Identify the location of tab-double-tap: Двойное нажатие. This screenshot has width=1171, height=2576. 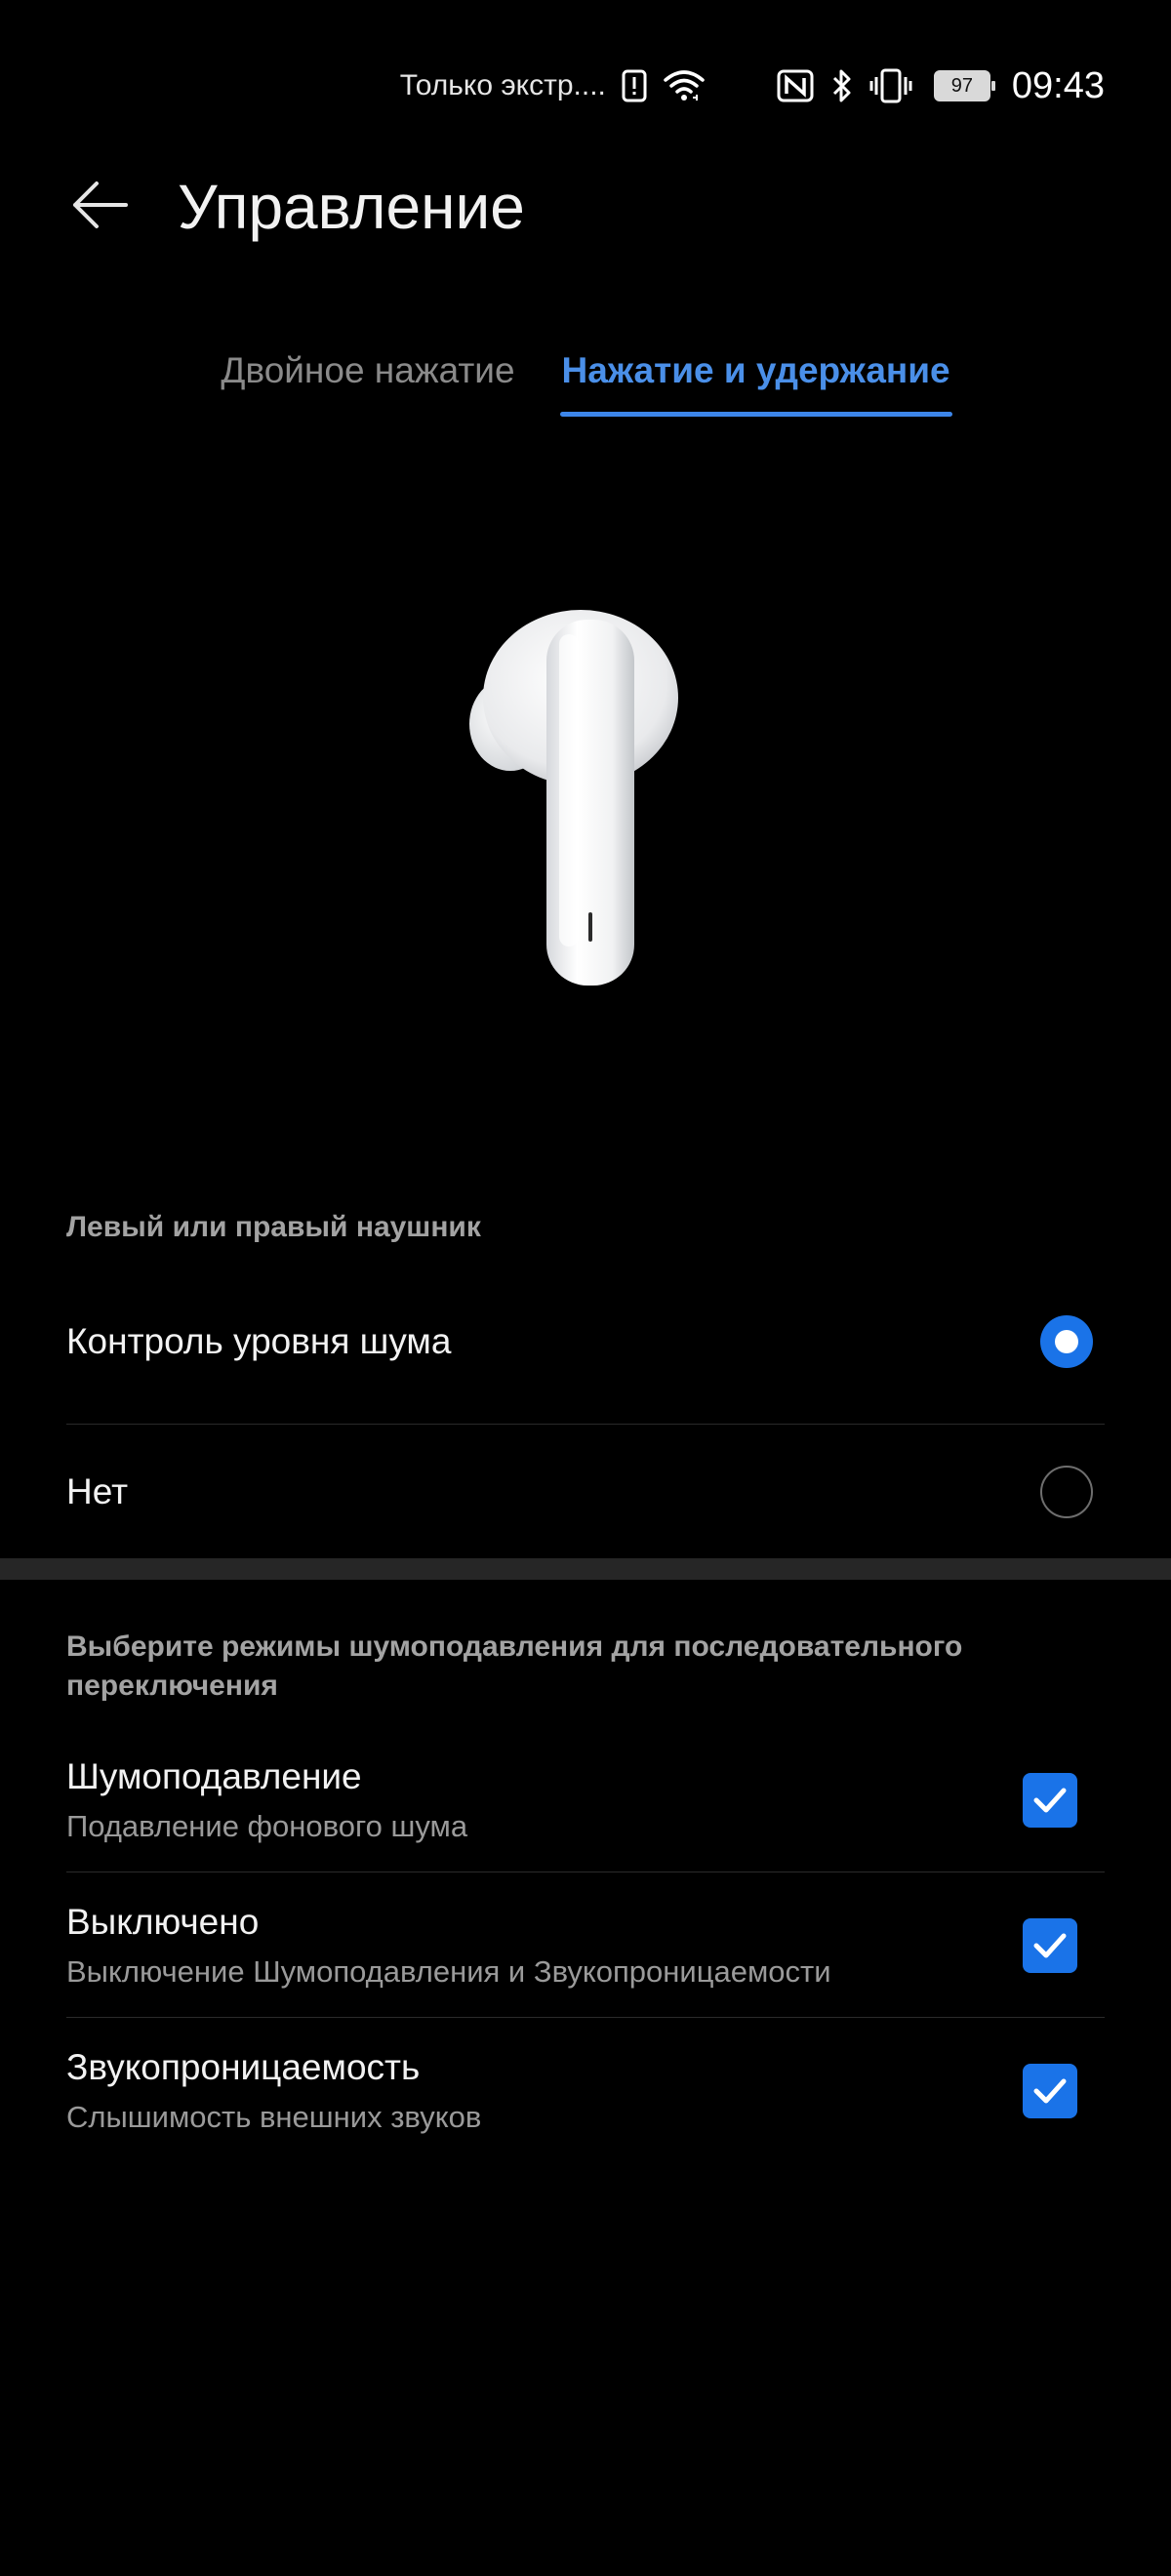
(367, 371).